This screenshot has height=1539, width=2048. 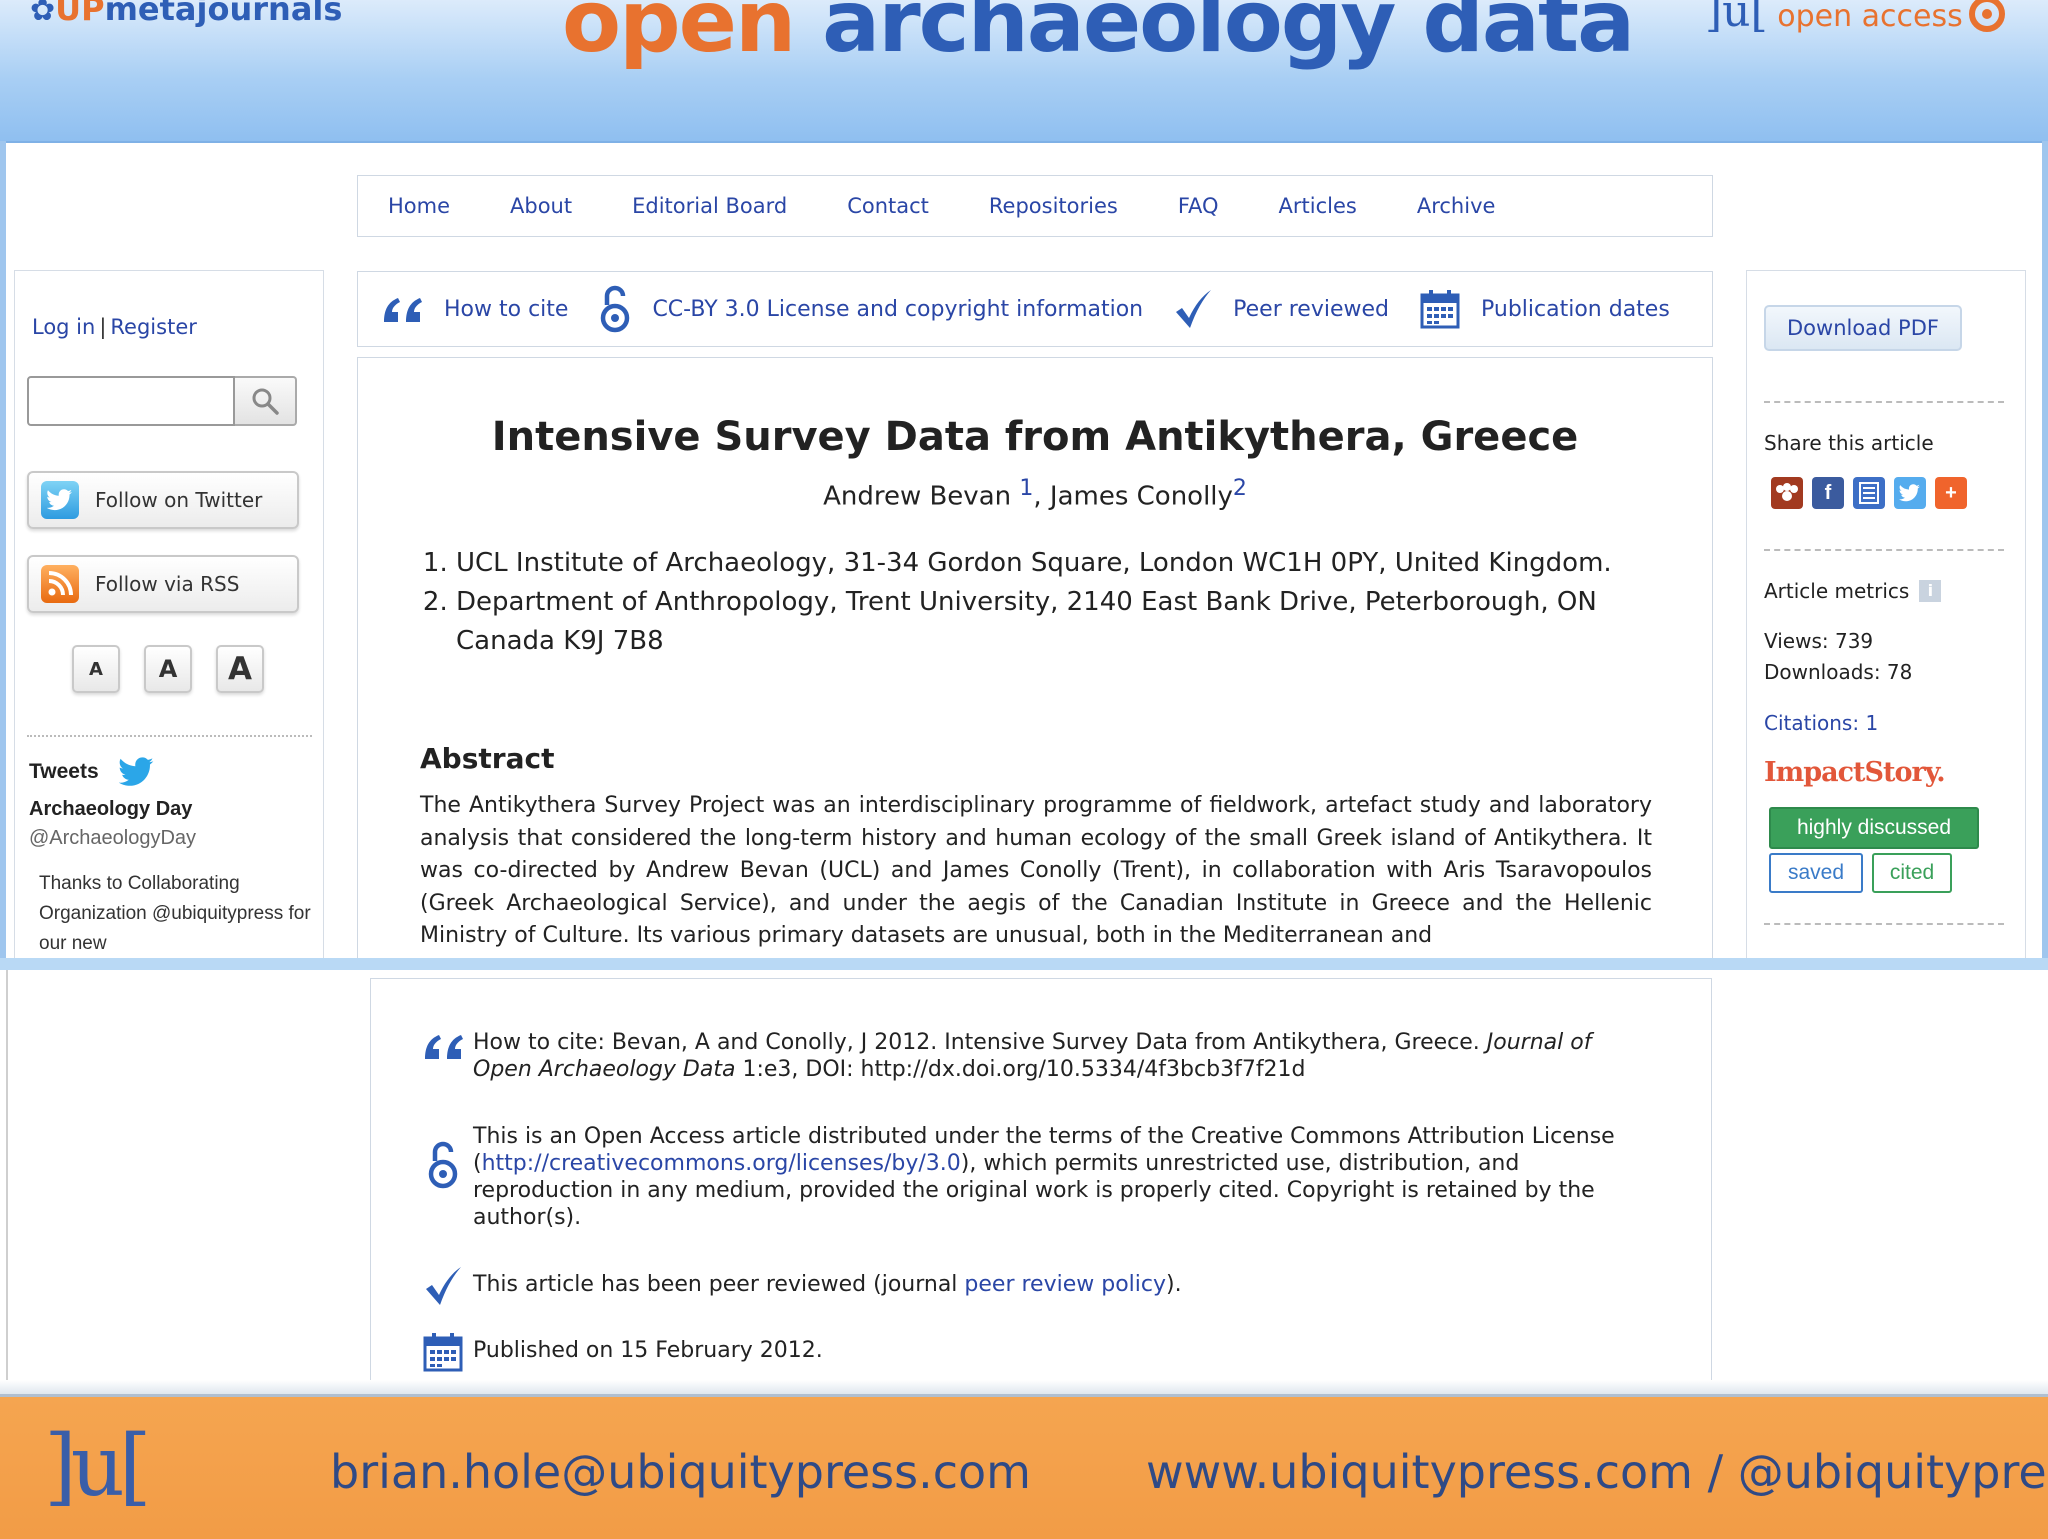 I want to click on page-edge-left, so click(x=3, y=550).